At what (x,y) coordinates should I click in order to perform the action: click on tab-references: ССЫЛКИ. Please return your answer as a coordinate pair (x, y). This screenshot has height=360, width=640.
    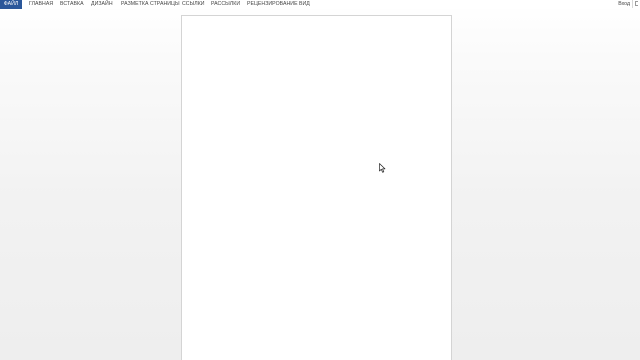
    Looking at the image, I should click on (193, 4).